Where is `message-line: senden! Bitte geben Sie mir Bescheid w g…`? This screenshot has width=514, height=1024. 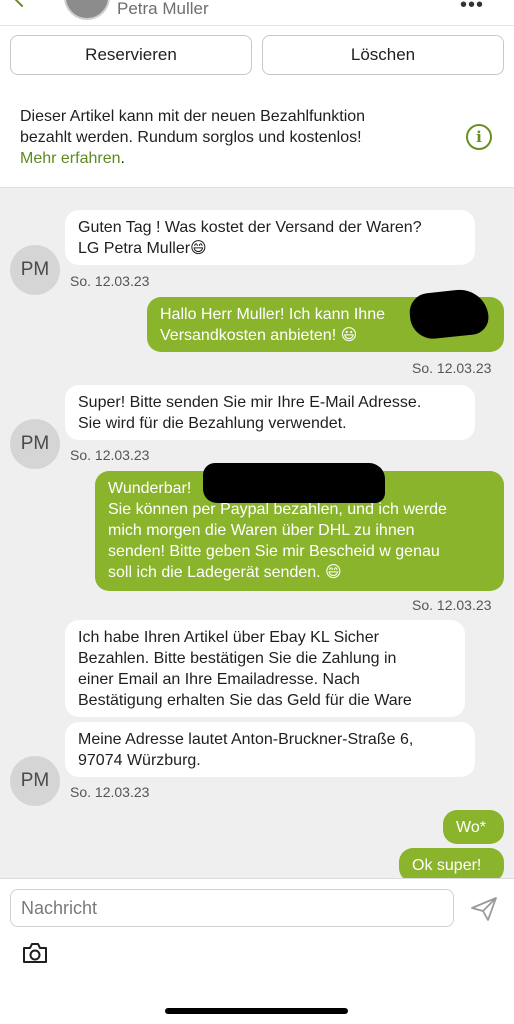 message-line: senden! Bitte geben Sie mir Bescheid w g… is located at coordinates (274, 551).